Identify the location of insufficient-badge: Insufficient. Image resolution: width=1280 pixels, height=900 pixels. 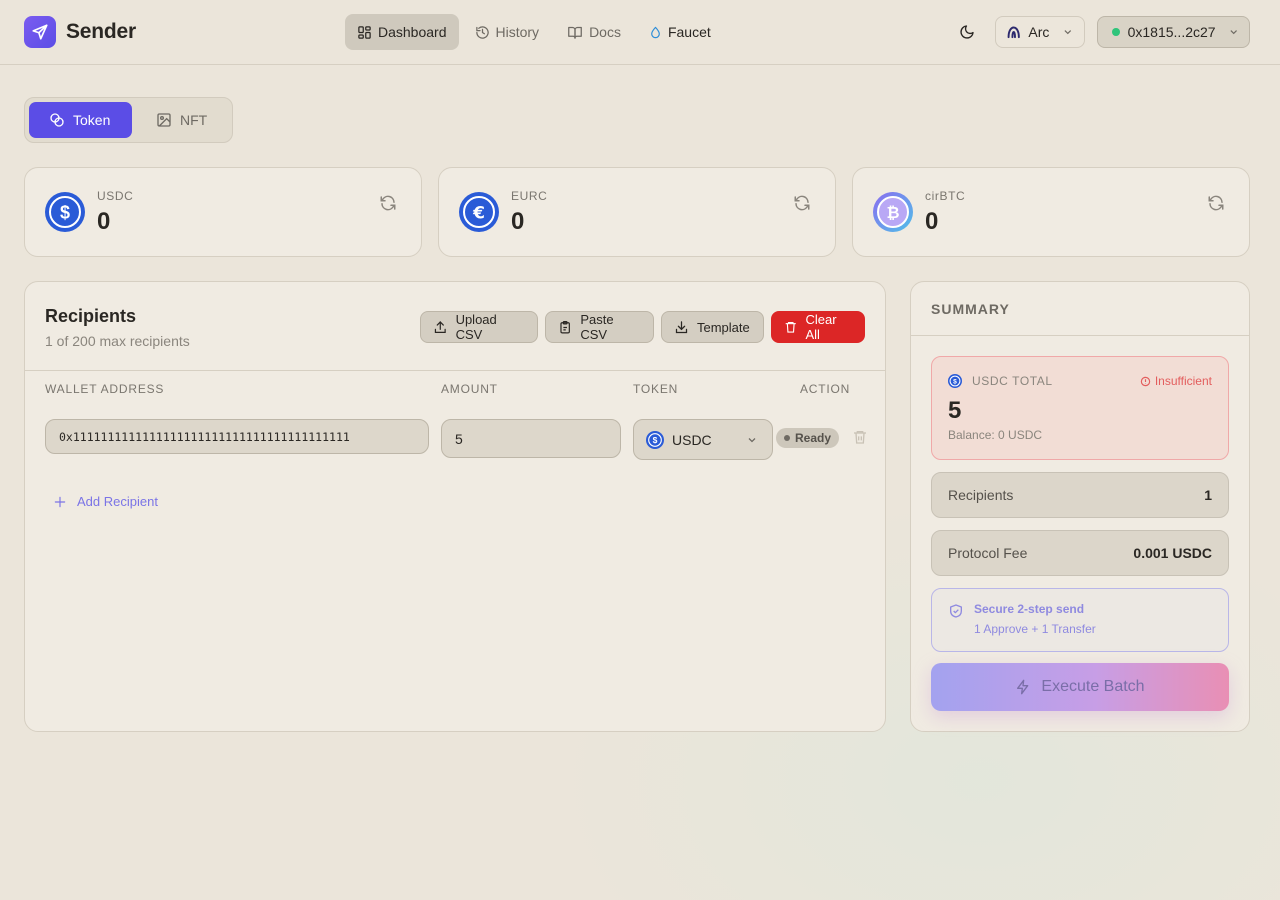
(1176, 381).